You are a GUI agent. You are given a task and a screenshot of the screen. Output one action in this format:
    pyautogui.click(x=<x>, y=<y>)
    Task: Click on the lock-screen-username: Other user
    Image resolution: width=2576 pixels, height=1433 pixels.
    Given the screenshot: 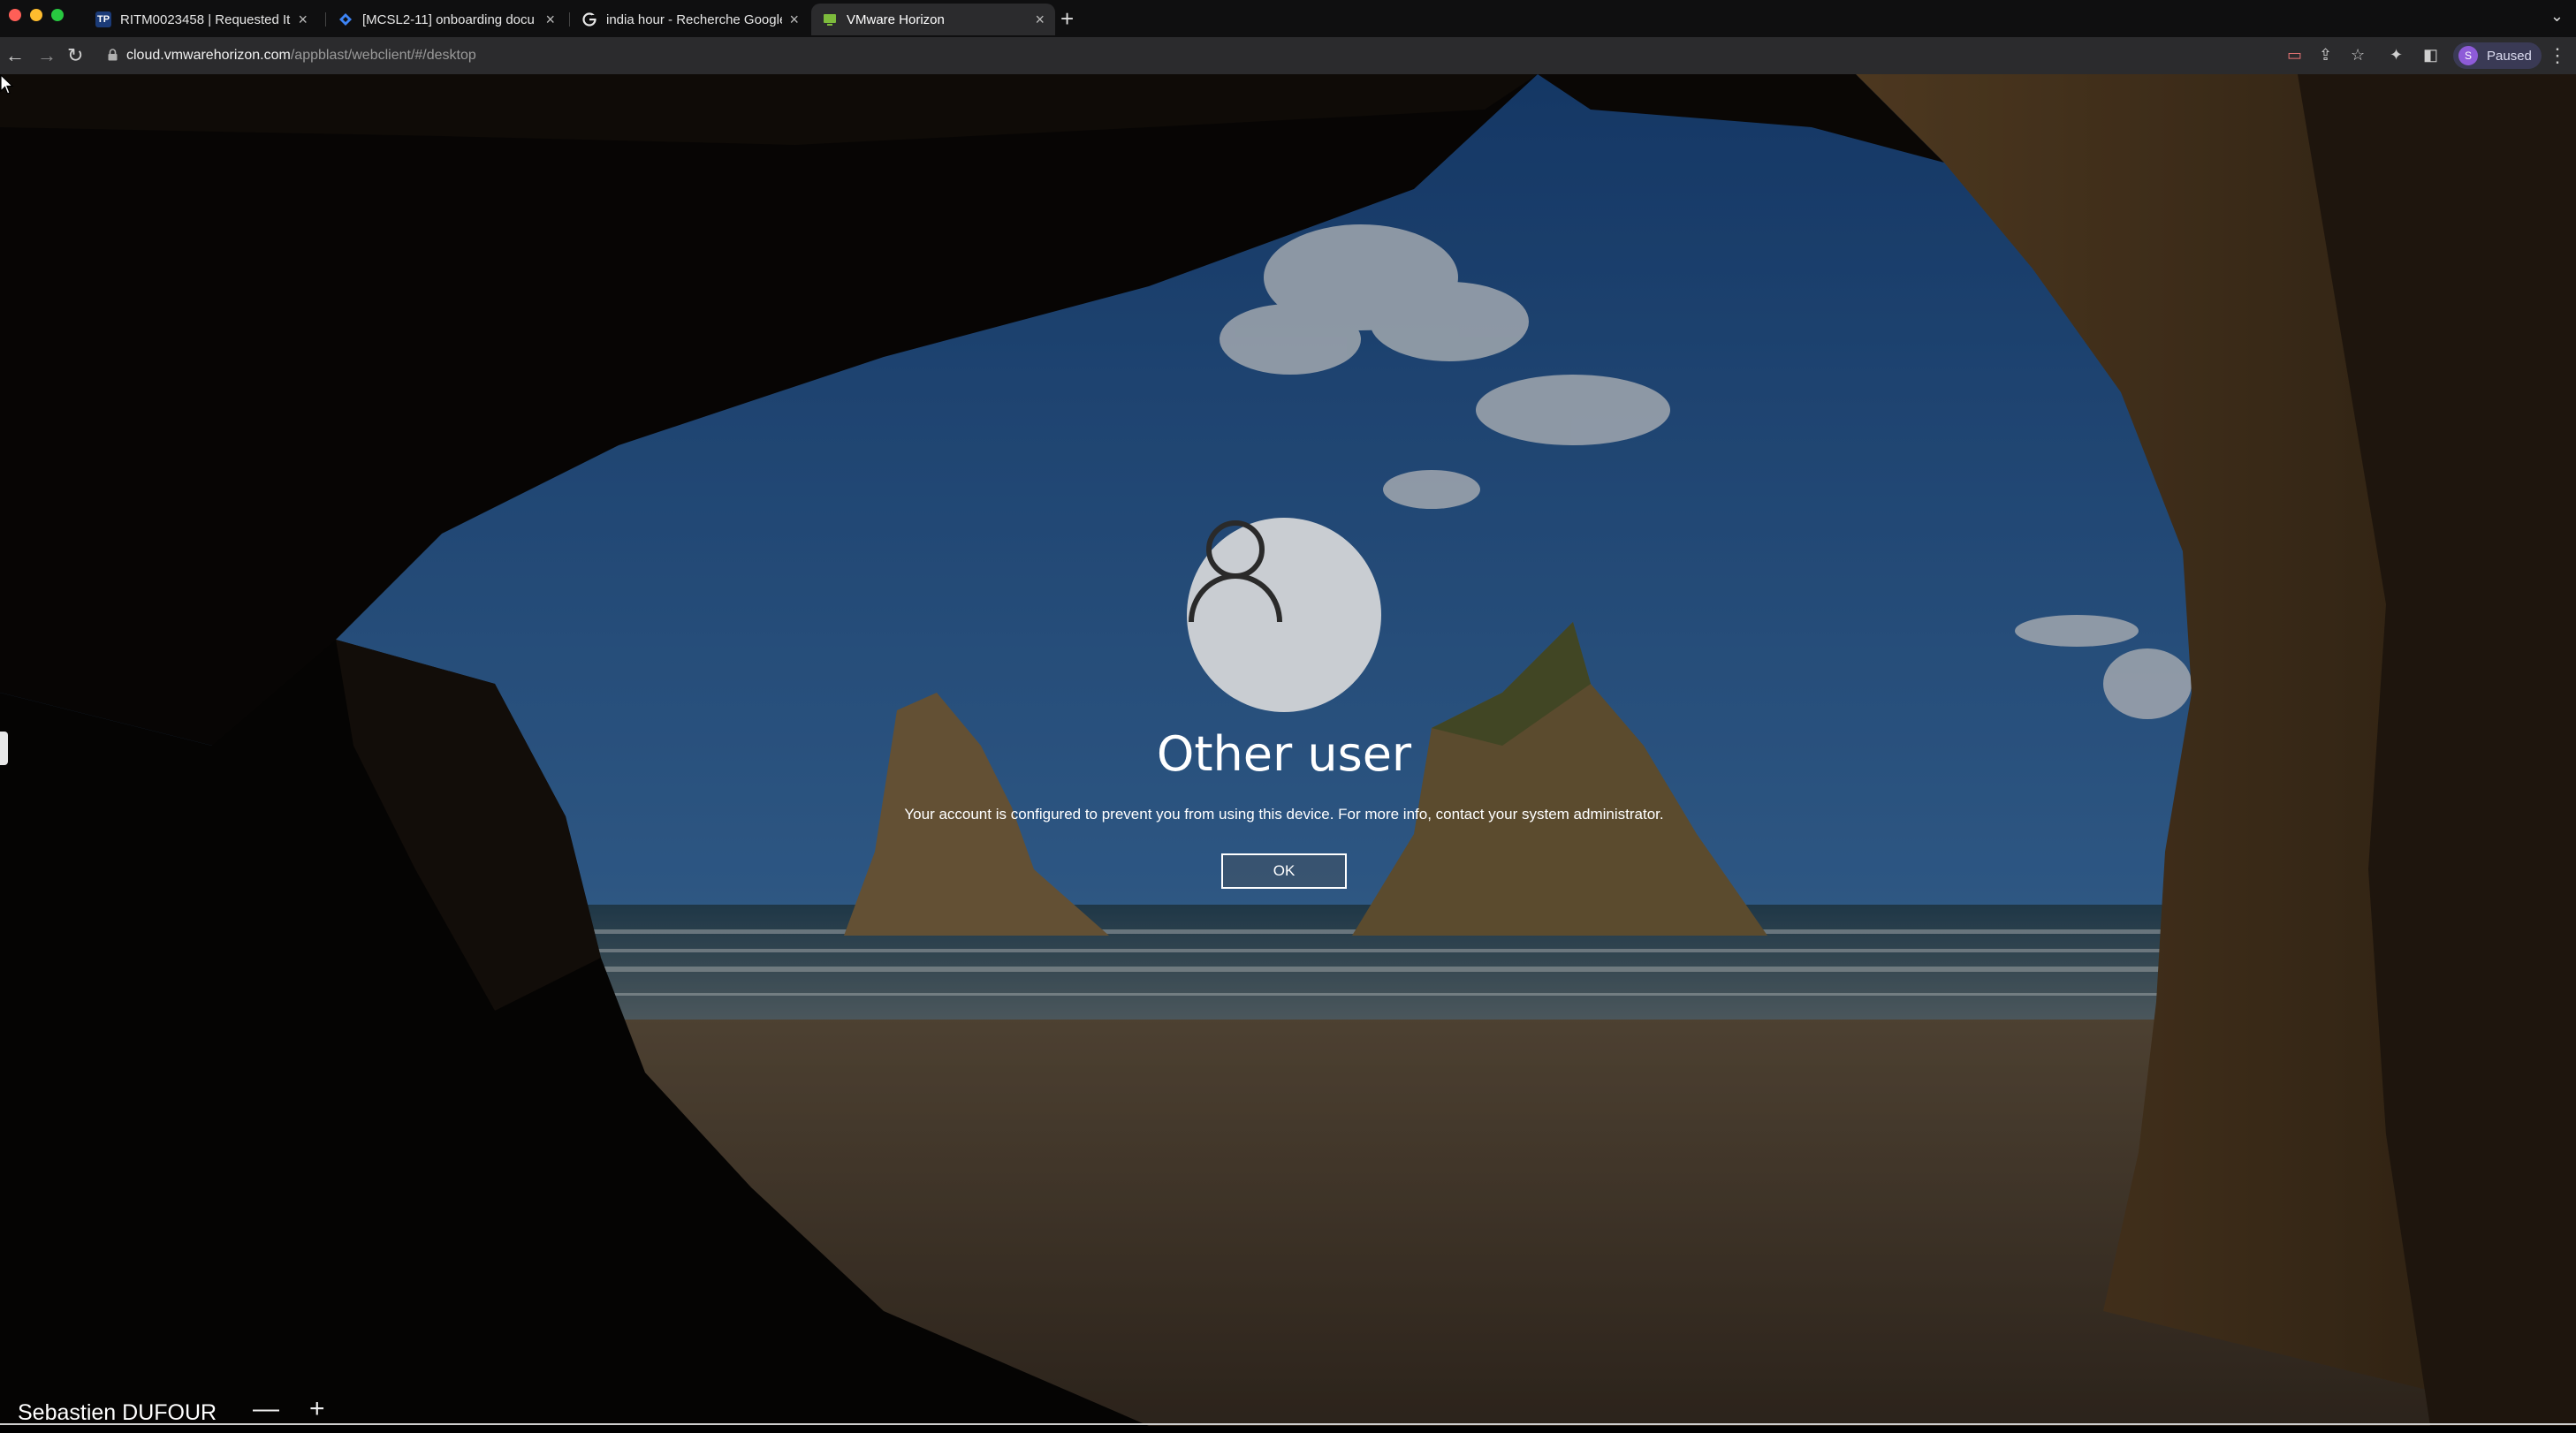 What is the action you would take?
    pyautogui.click(x=1284, y=754)
    